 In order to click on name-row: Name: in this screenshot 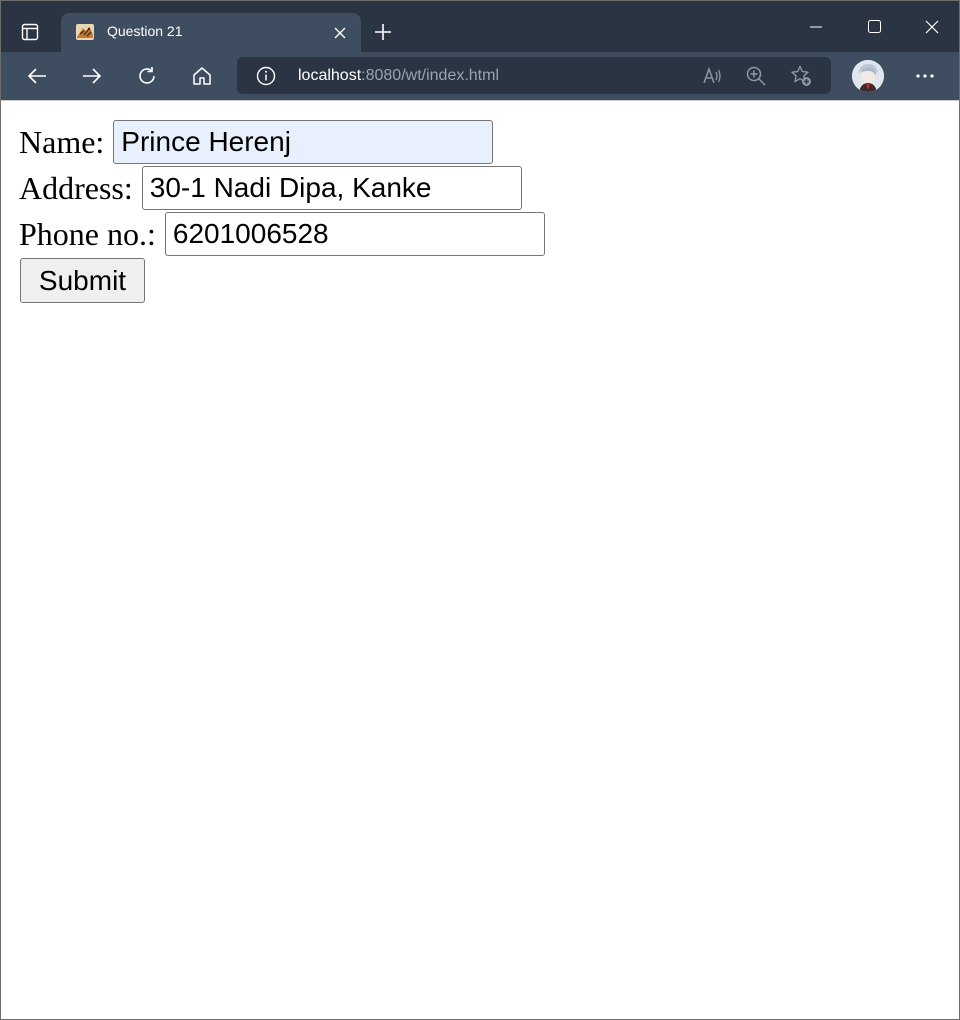, I will do `click(256, 142)`.